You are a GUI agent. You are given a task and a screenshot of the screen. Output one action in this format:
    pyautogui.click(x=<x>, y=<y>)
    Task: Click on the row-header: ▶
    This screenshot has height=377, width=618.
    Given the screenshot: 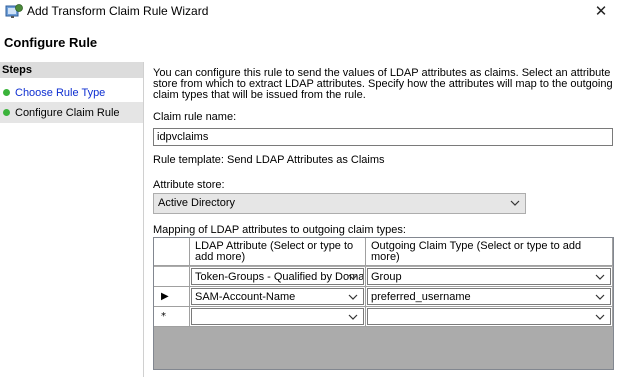 What is the action you would take?
    pyautogui.click(x=172, y=297)
    